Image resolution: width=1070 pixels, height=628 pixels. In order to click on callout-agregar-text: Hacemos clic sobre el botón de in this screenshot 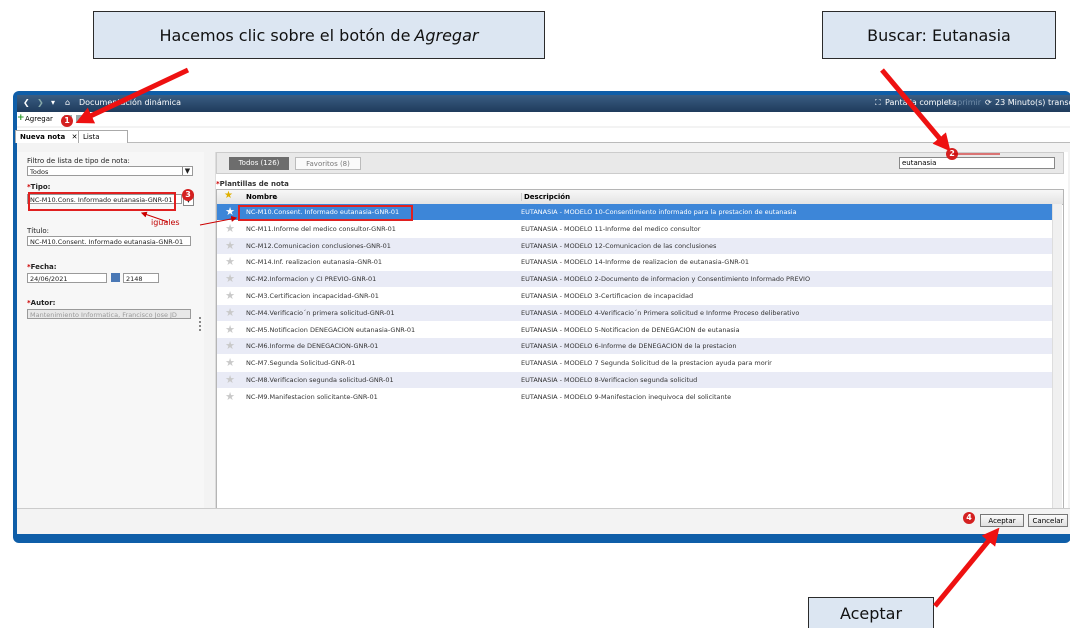, I will do `click(285, 35)`.